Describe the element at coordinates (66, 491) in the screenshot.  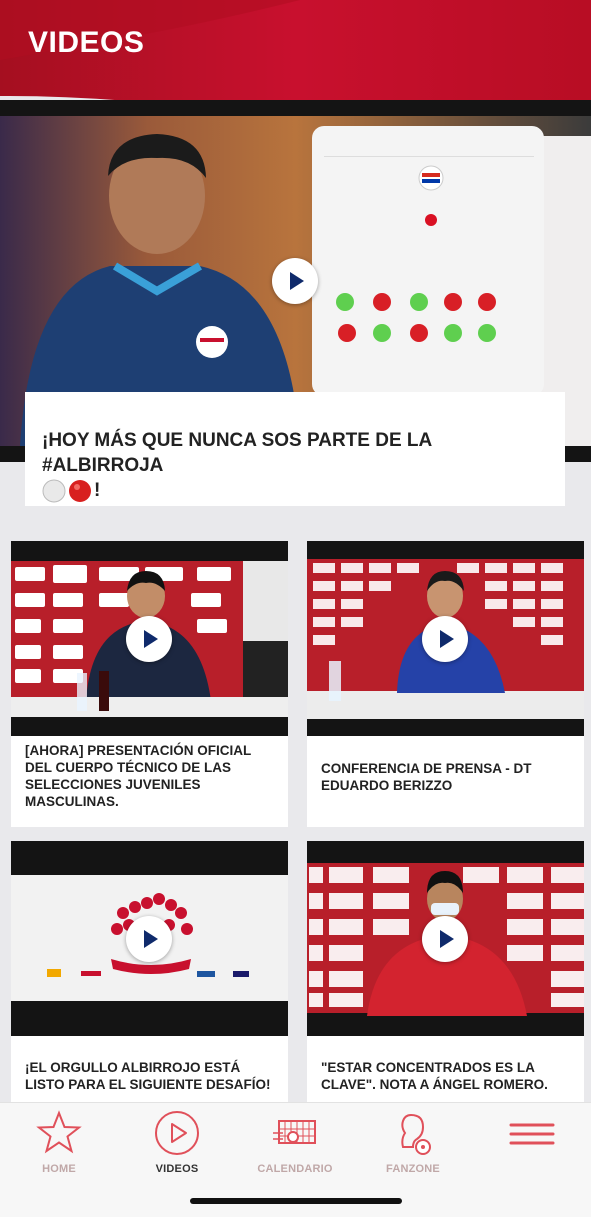
I see `white-red-balls-icon` at that location.